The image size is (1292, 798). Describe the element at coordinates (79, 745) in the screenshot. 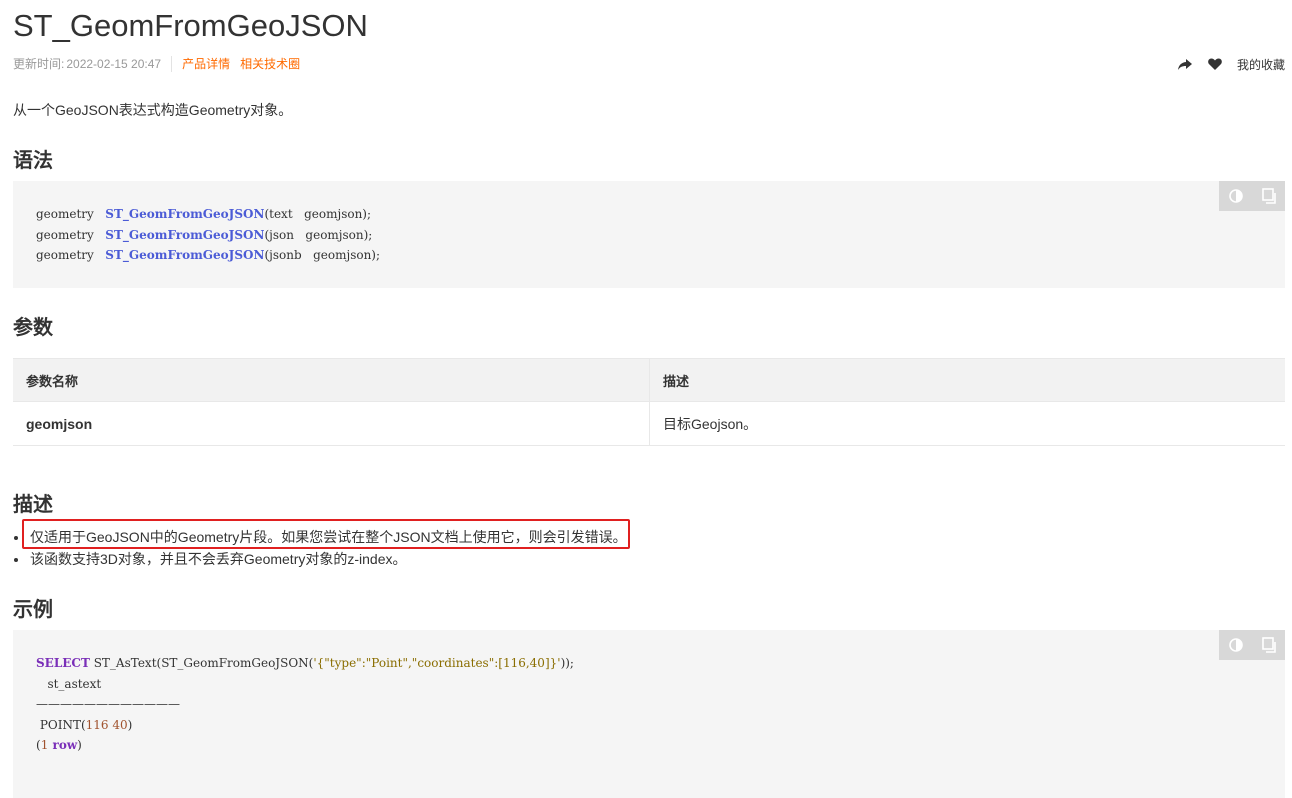

I see `row-count-close: )` at that location.